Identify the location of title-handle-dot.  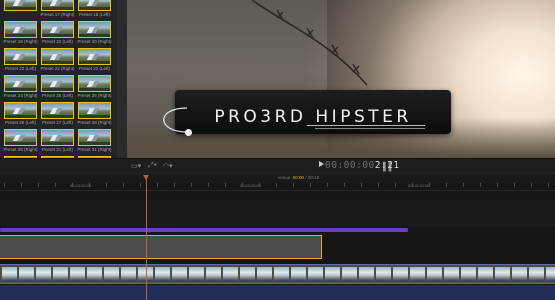
(188, 132).